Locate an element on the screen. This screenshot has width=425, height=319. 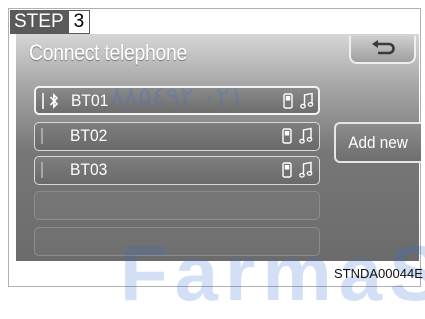
page-title: Connect telephone is located at coordinates (108, 52).